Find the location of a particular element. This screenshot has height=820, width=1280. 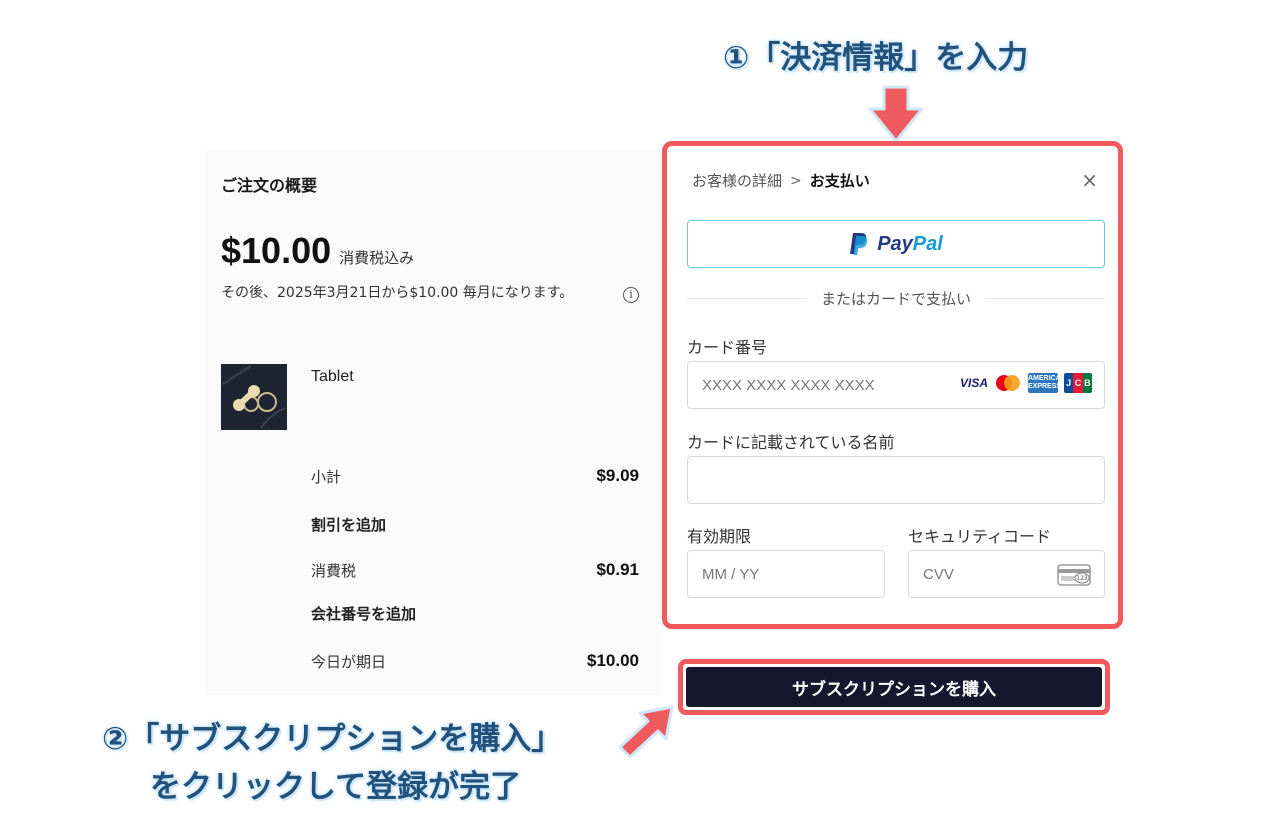

step2-annotation-line2: をクリックして登録が完了 is located at coordinates (336, 787).